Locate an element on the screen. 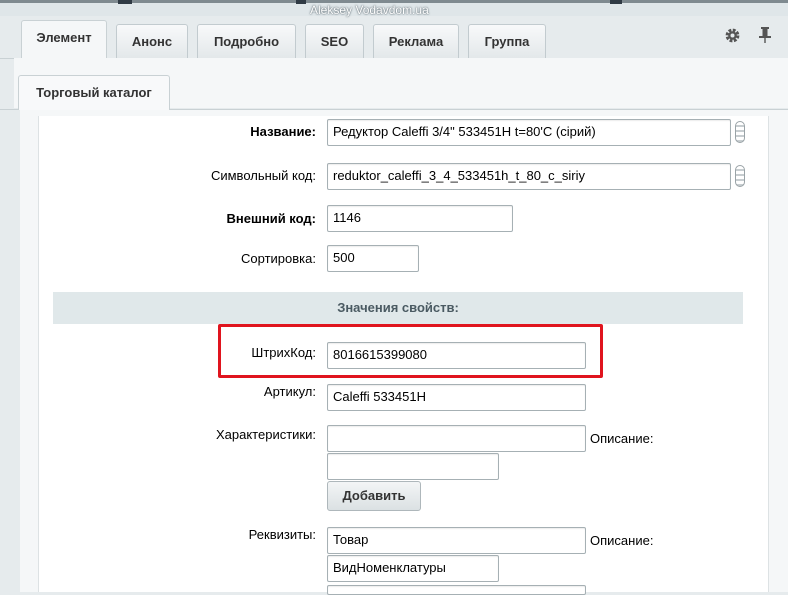 The height and width of the screenshot is (595, 788). watermark: Aleksey Vodavdom.ua is located at coordinates (369, 10).